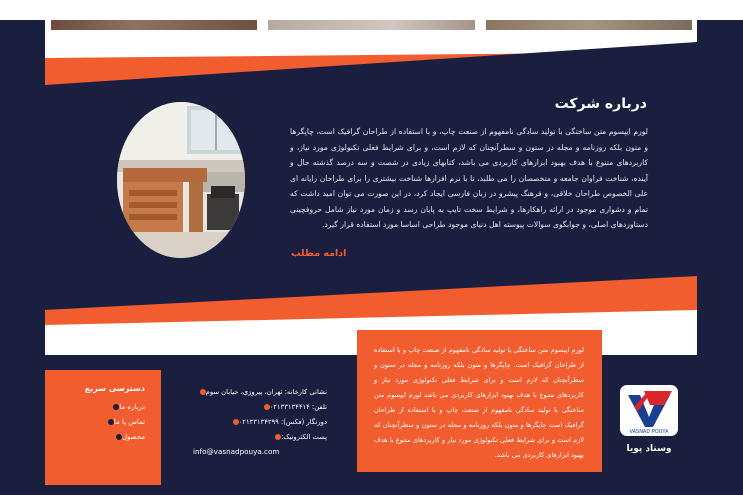 The image size is (743, 495). Describe the element at coordinates (106, 407) in the screenshot. I see `quick-link-about: درباره ما` at that location.